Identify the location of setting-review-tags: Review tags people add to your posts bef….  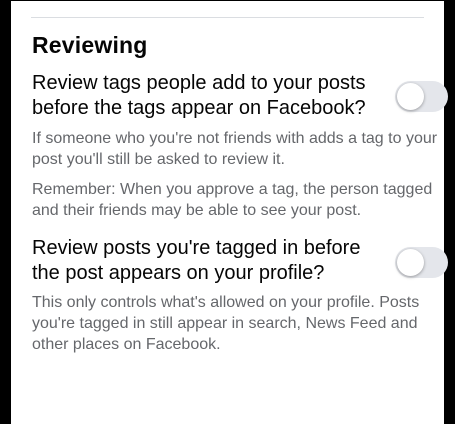
(241, 96).